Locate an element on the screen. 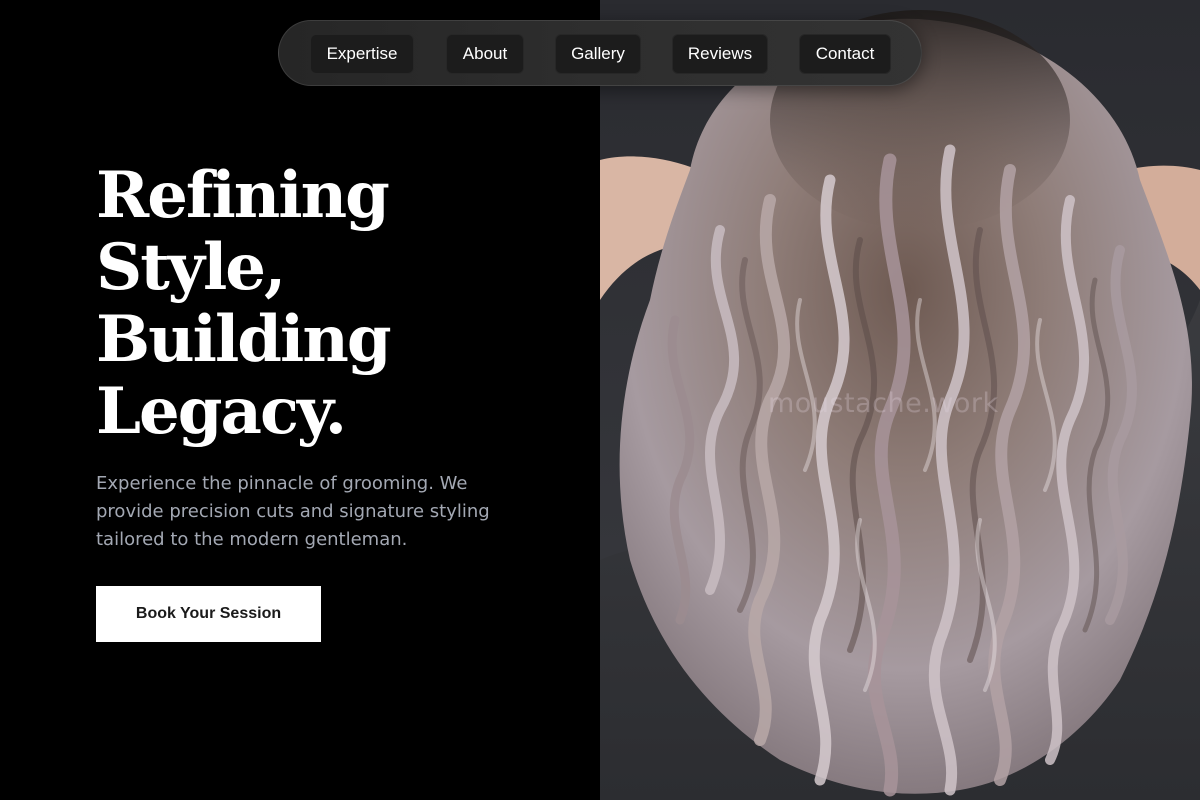  nav-item-gallery: Gallery is located at coordinates (598, 54).